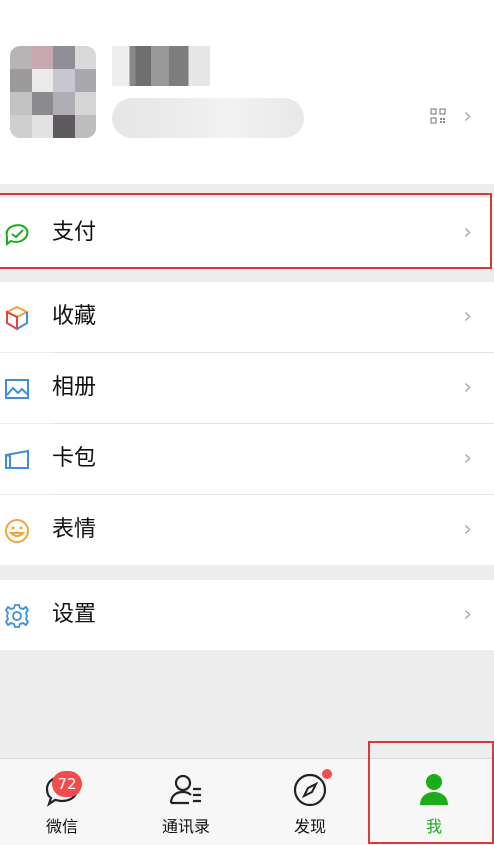  Describe the element at coordinates (327, 774) in the screenshot. I see `notification-dot` at that location.